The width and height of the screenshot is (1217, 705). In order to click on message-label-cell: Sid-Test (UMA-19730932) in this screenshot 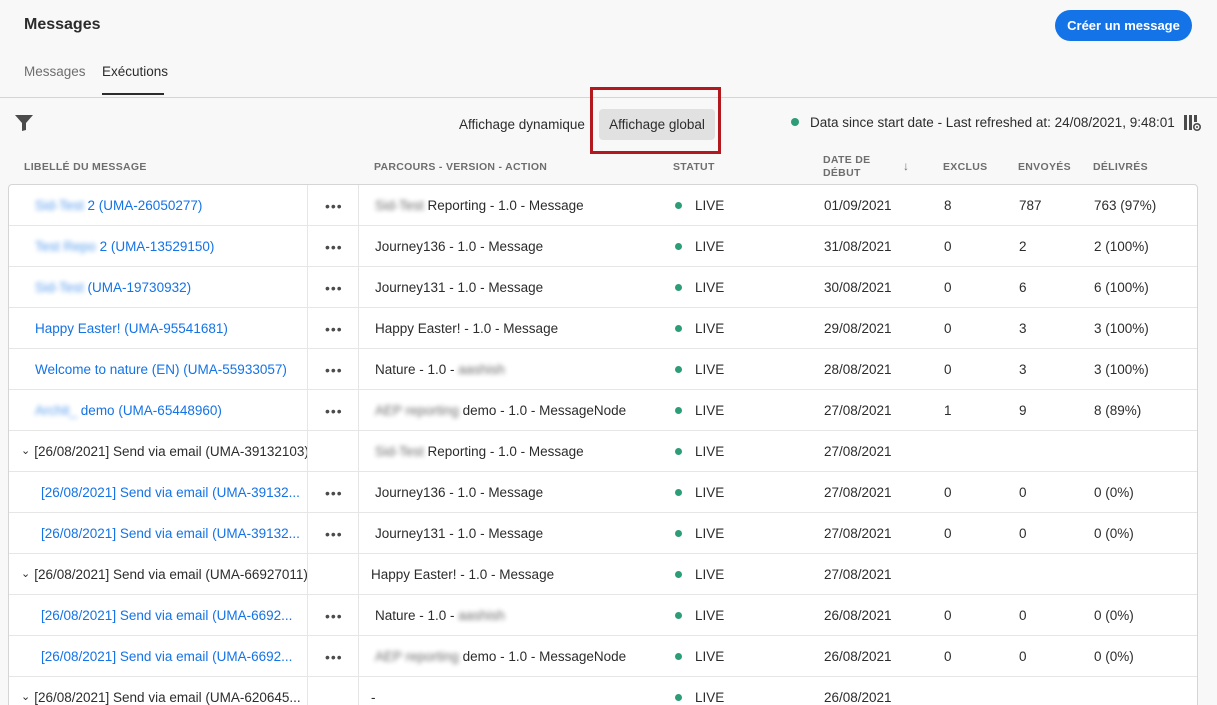, I will do `click(113, 287)`.